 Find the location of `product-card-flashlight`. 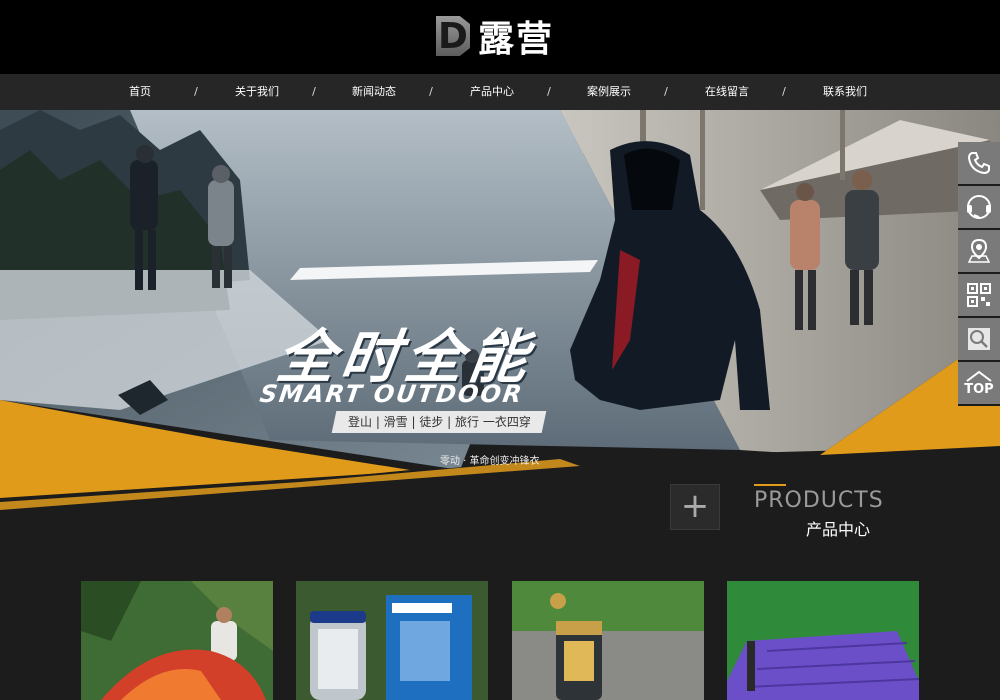

product-card-flashlight is located at coordinates (608, 640).